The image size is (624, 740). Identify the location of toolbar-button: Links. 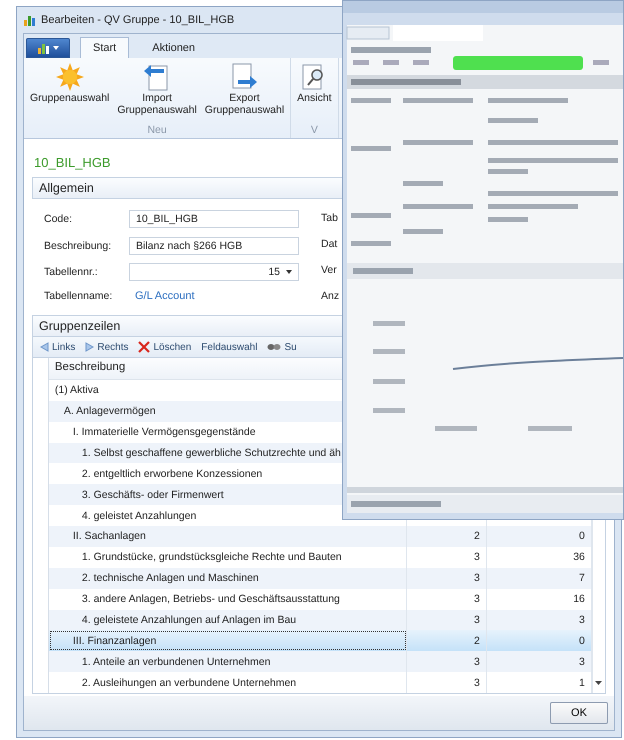
(57, 347).